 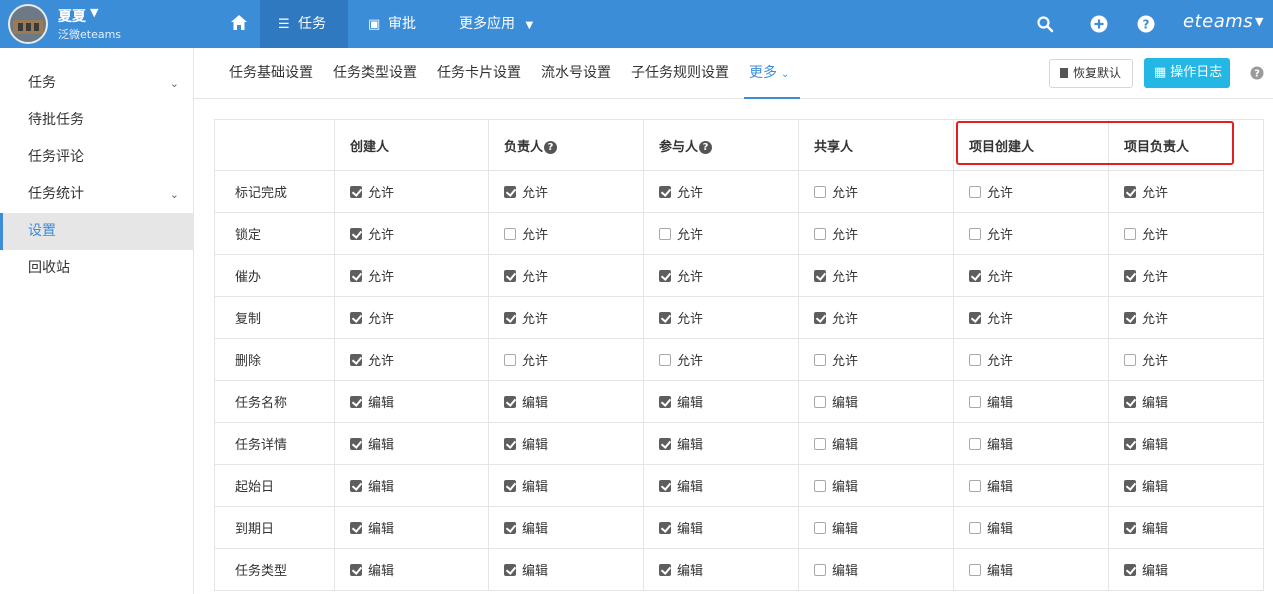 I want to click on avatar, so click(x=28, y=24).